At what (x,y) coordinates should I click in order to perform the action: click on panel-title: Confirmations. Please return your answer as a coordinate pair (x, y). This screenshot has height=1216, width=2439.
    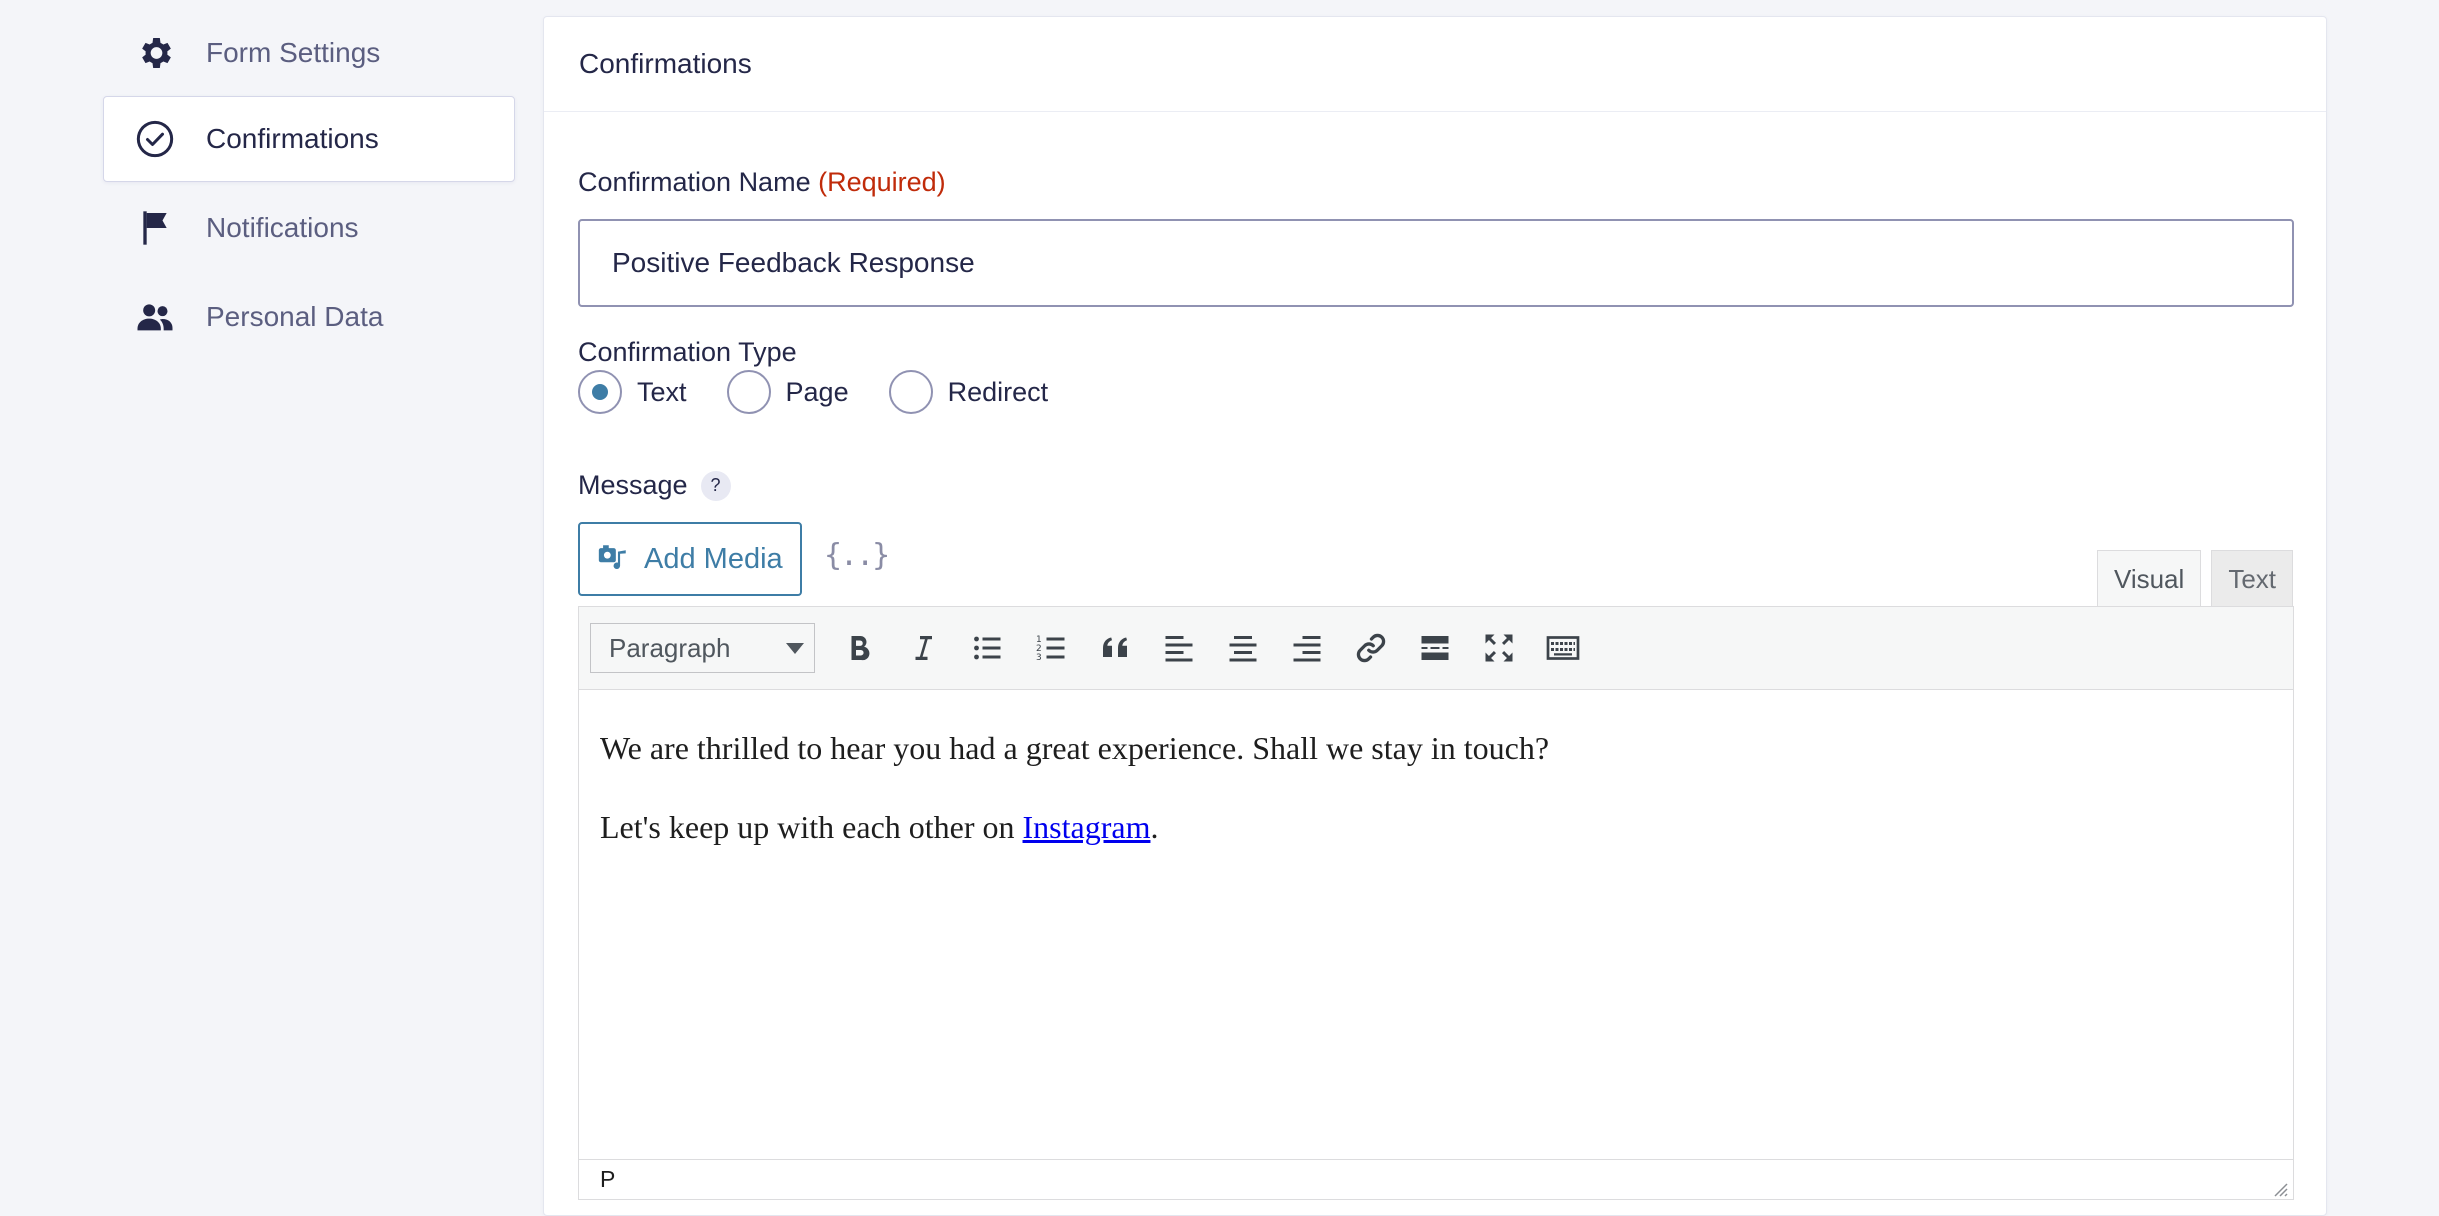
    Looking at the image, I should click on (1435, 64).